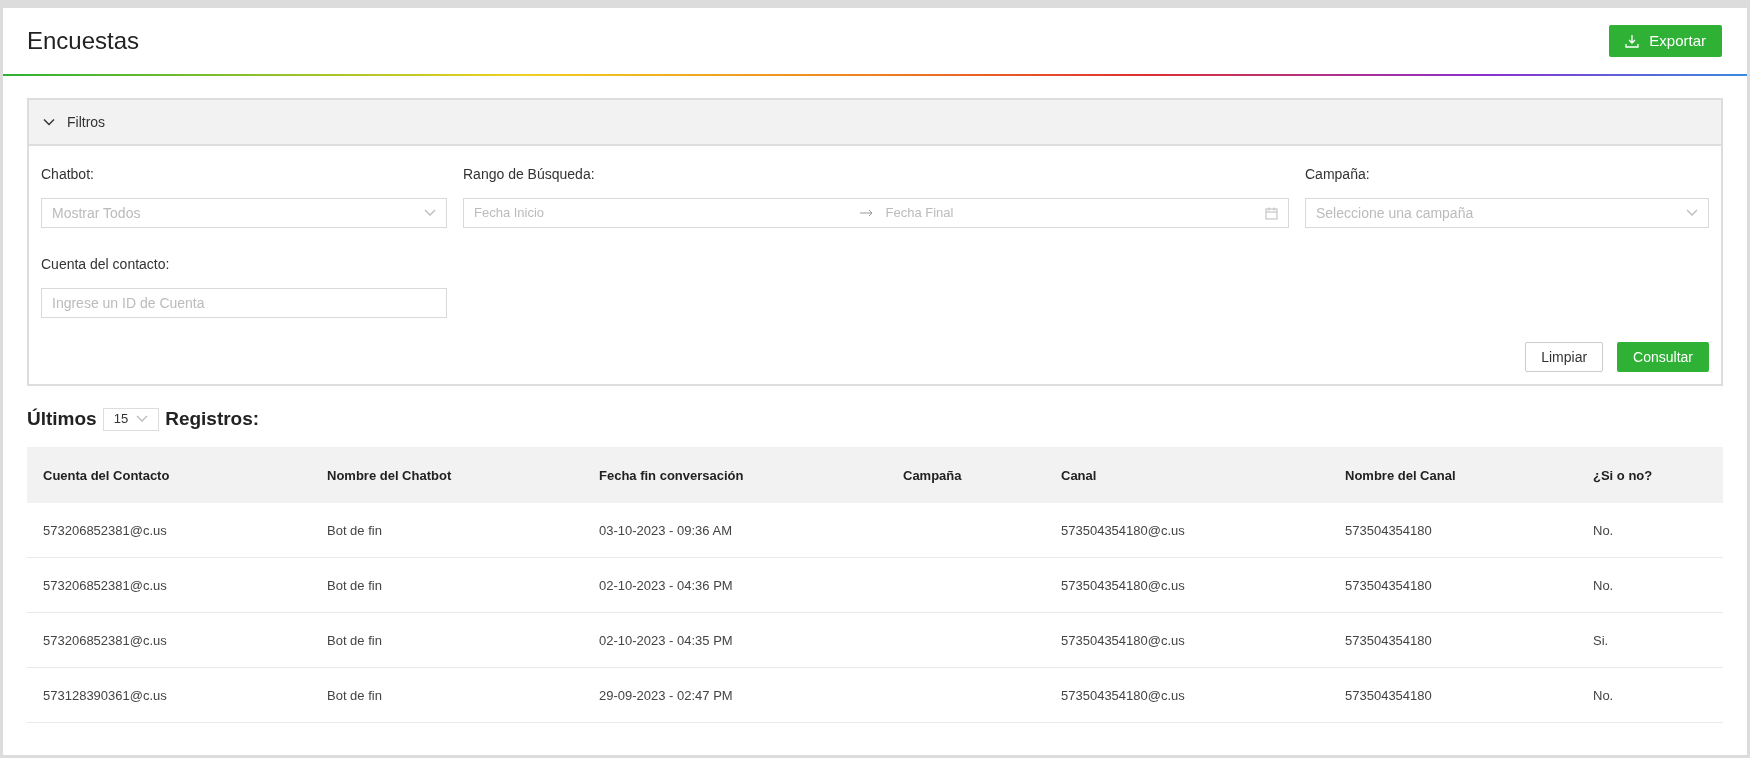 Image resolution: width=1750 pixels, height=758 pixels. Describe the element at coordinates (866, 213) in the screenshot. I see `arrow-icon` at that location.